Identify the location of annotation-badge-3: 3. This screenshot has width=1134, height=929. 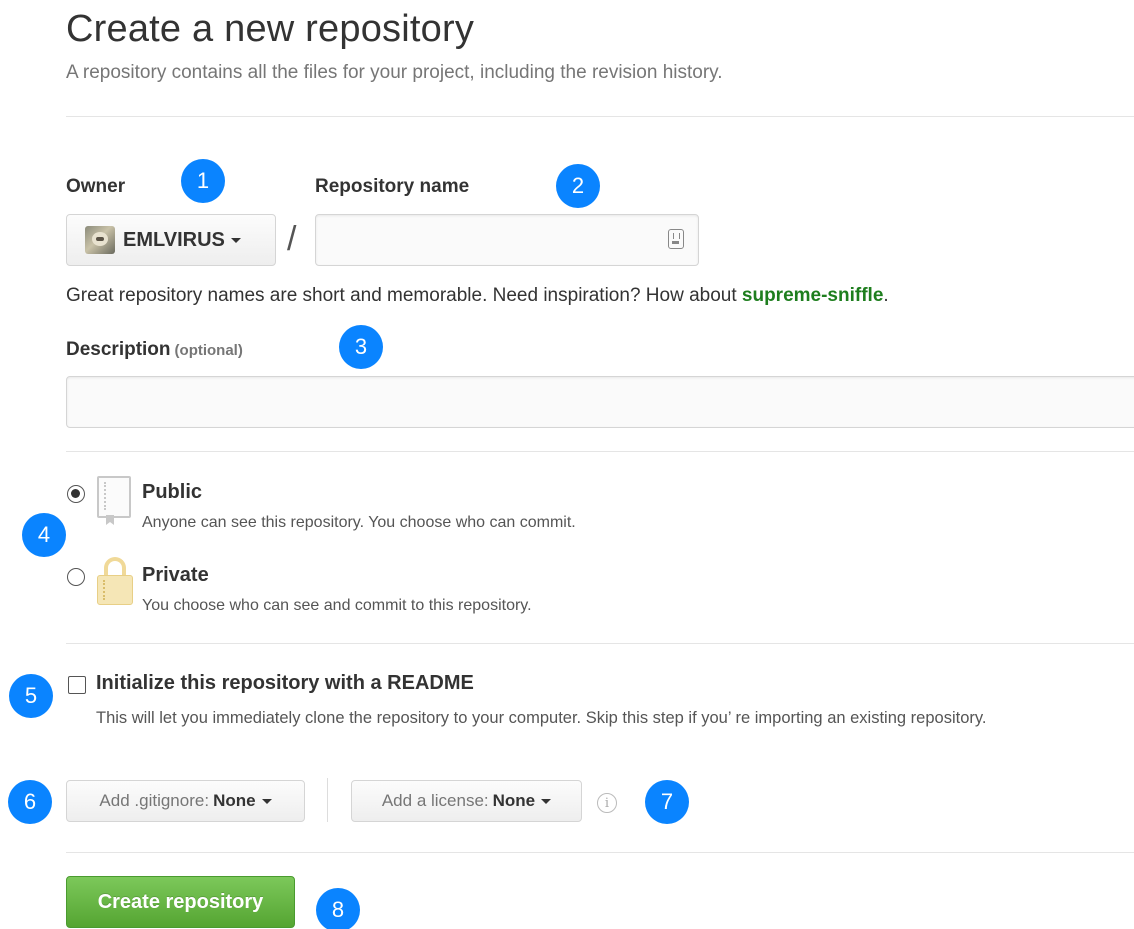
(361, 347).